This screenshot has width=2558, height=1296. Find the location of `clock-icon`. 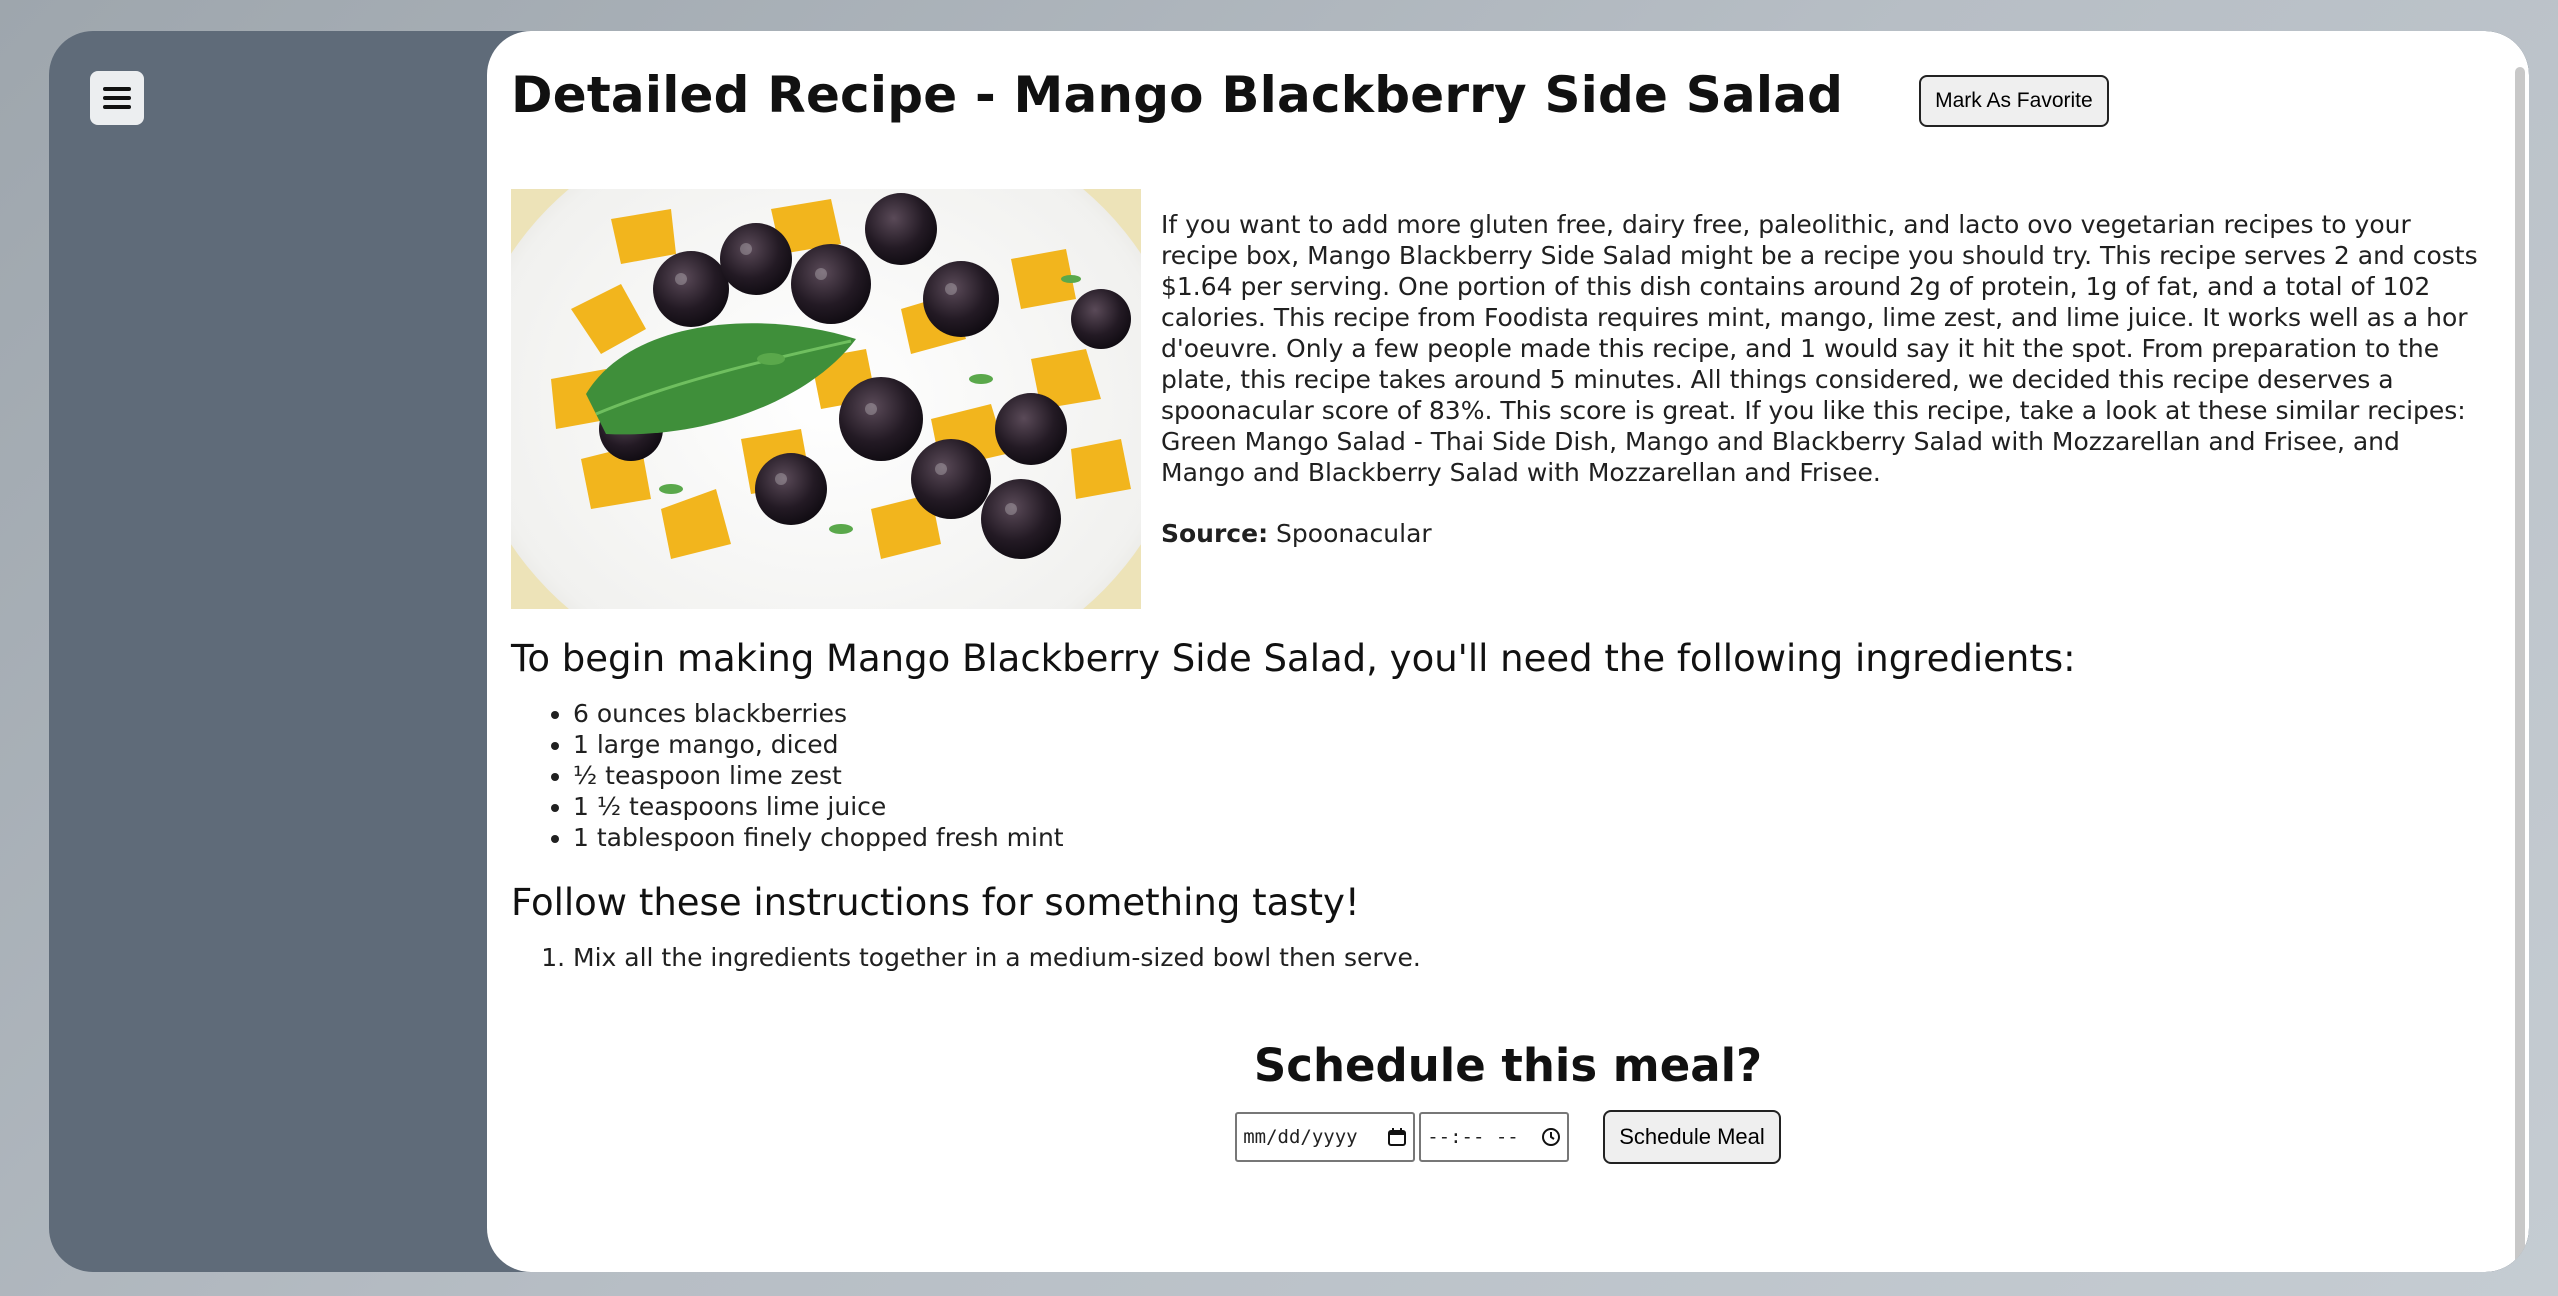

clock-icon is located at coordinates (1551, 1137).